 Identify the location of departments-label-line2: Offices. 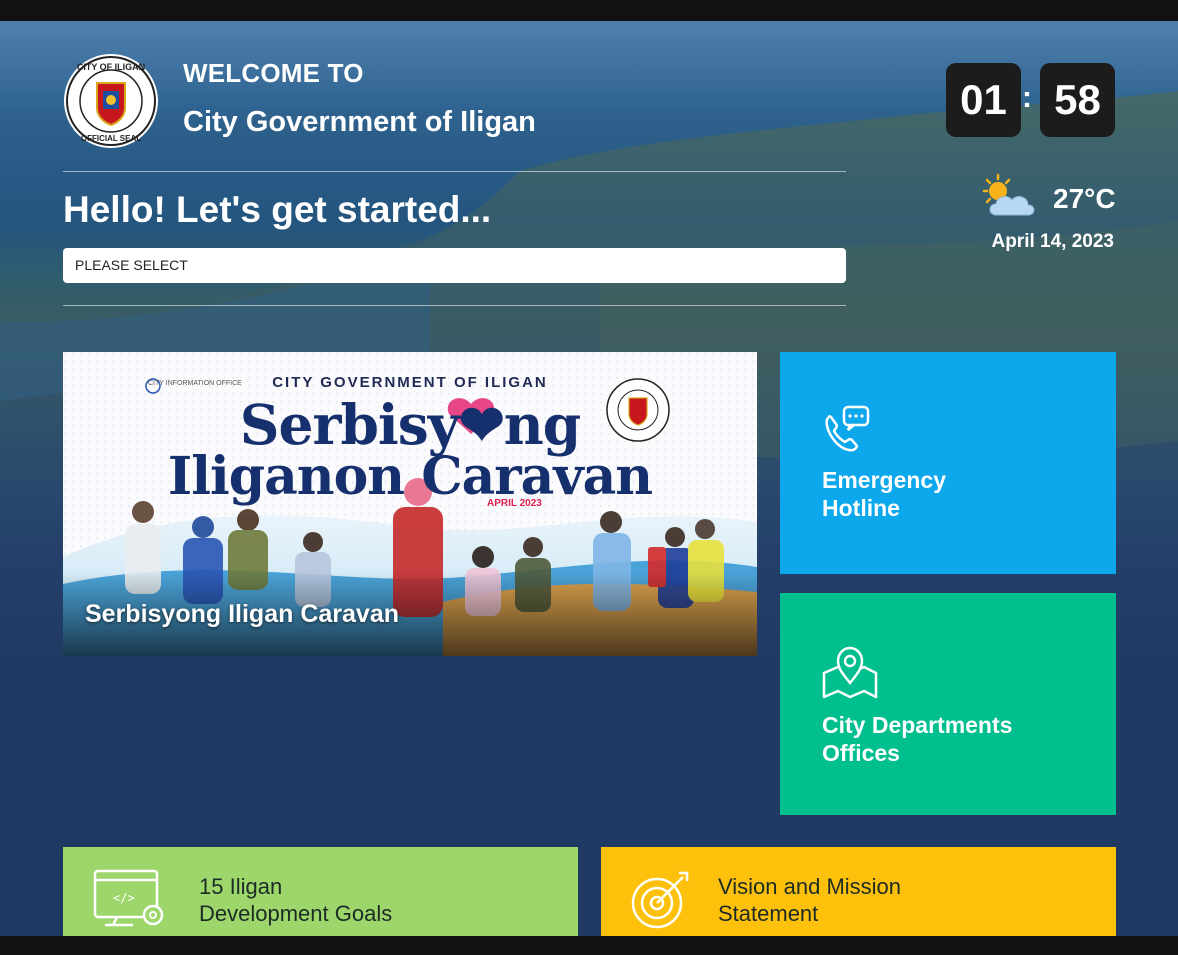
(861, 753).